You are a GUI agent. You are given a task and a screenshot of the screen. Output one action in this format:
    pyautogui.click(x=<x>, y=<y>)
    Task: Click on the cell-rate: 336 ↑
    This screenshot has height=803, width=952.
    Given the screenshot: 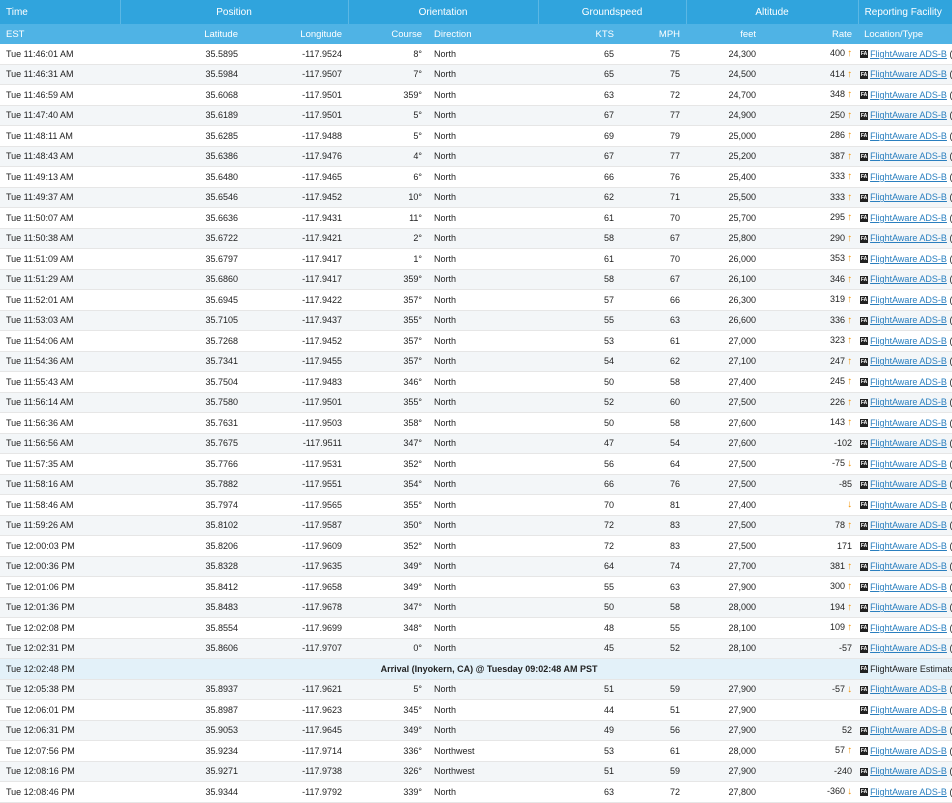 What is the action you would take?
    pyautogui.click(x=810, y=320)
    